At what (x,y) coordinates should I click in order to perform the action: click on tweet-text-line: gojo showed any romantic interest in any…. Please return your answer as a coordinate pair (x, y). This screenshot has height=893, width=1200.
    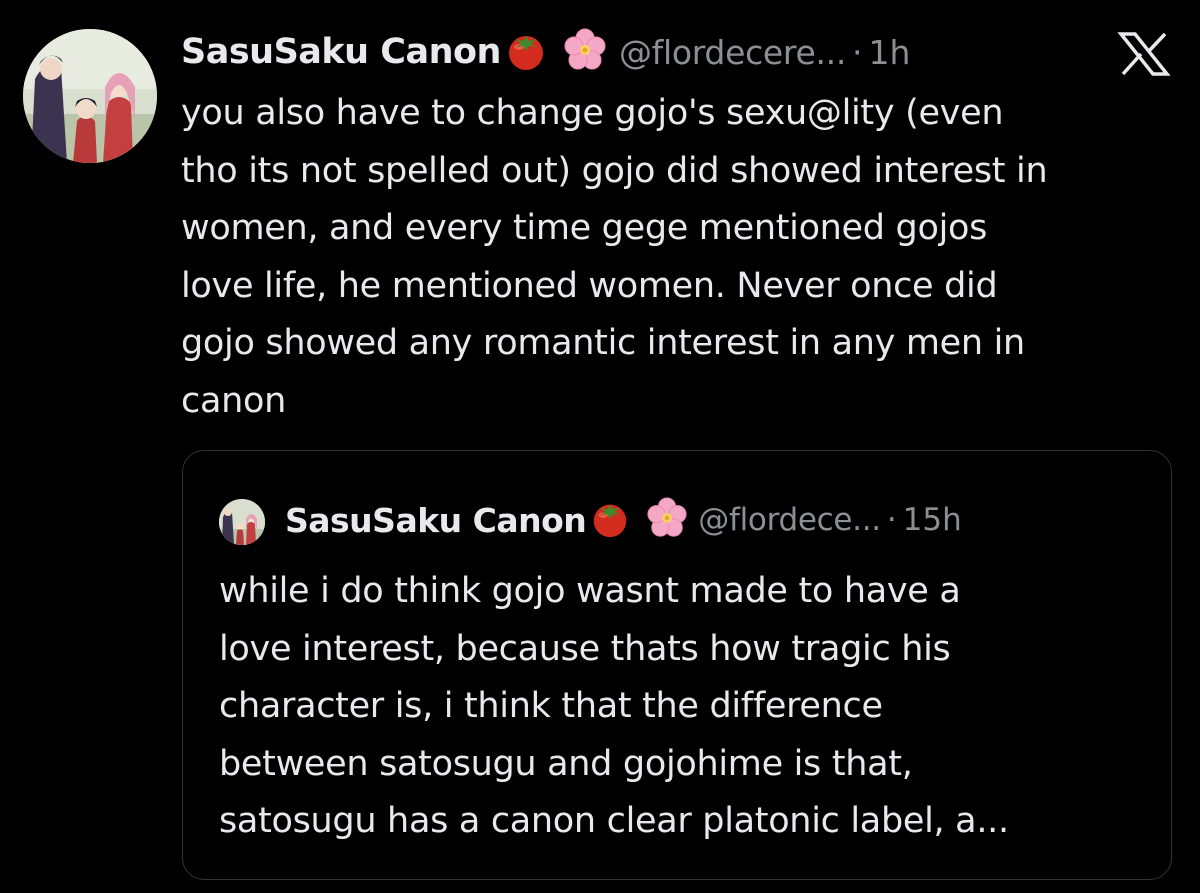
    Looking at the image, I should click on (603, 343).